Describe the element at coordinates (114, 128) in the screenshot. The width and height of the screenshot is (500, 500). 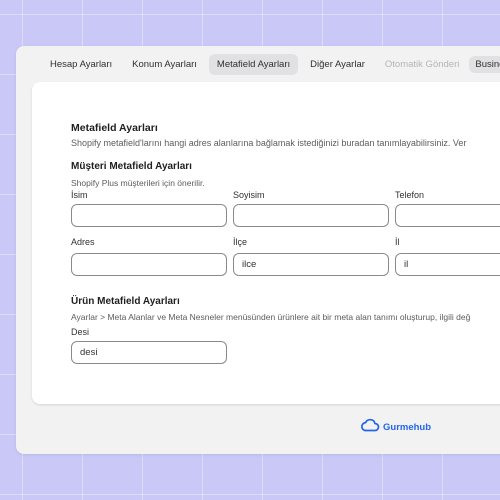
I see `metafield-title: Metafield Ayarları` at that location.